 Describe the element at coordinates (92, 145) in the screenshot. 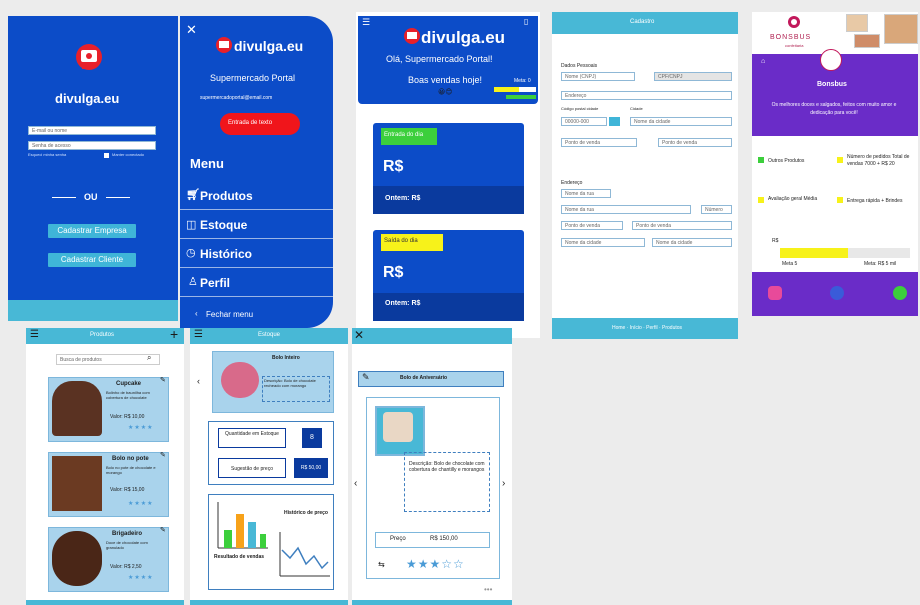

I see `password-input: Senha de acesso` at that location.